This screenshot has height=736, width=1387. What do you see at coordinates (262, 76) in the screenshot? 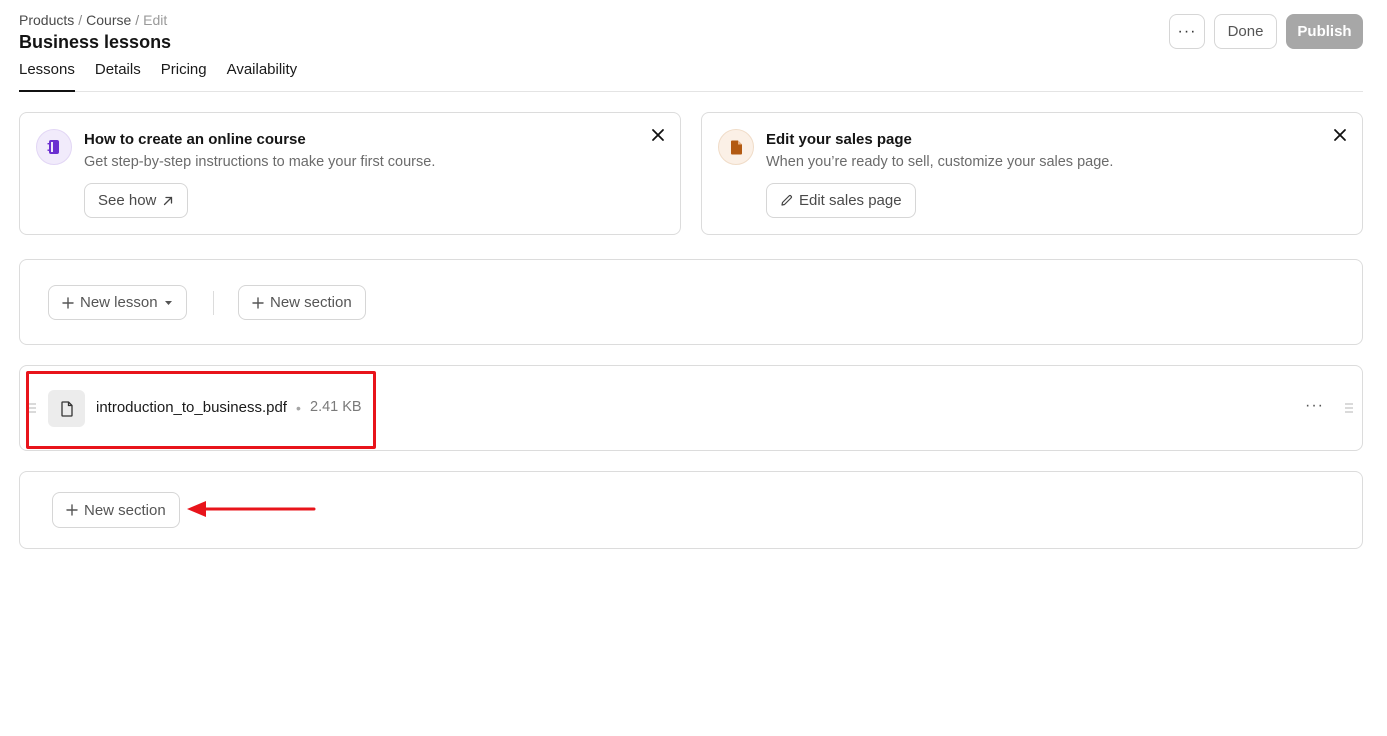
I see `tab-availability: Availability` at bounding box center [262, 76].